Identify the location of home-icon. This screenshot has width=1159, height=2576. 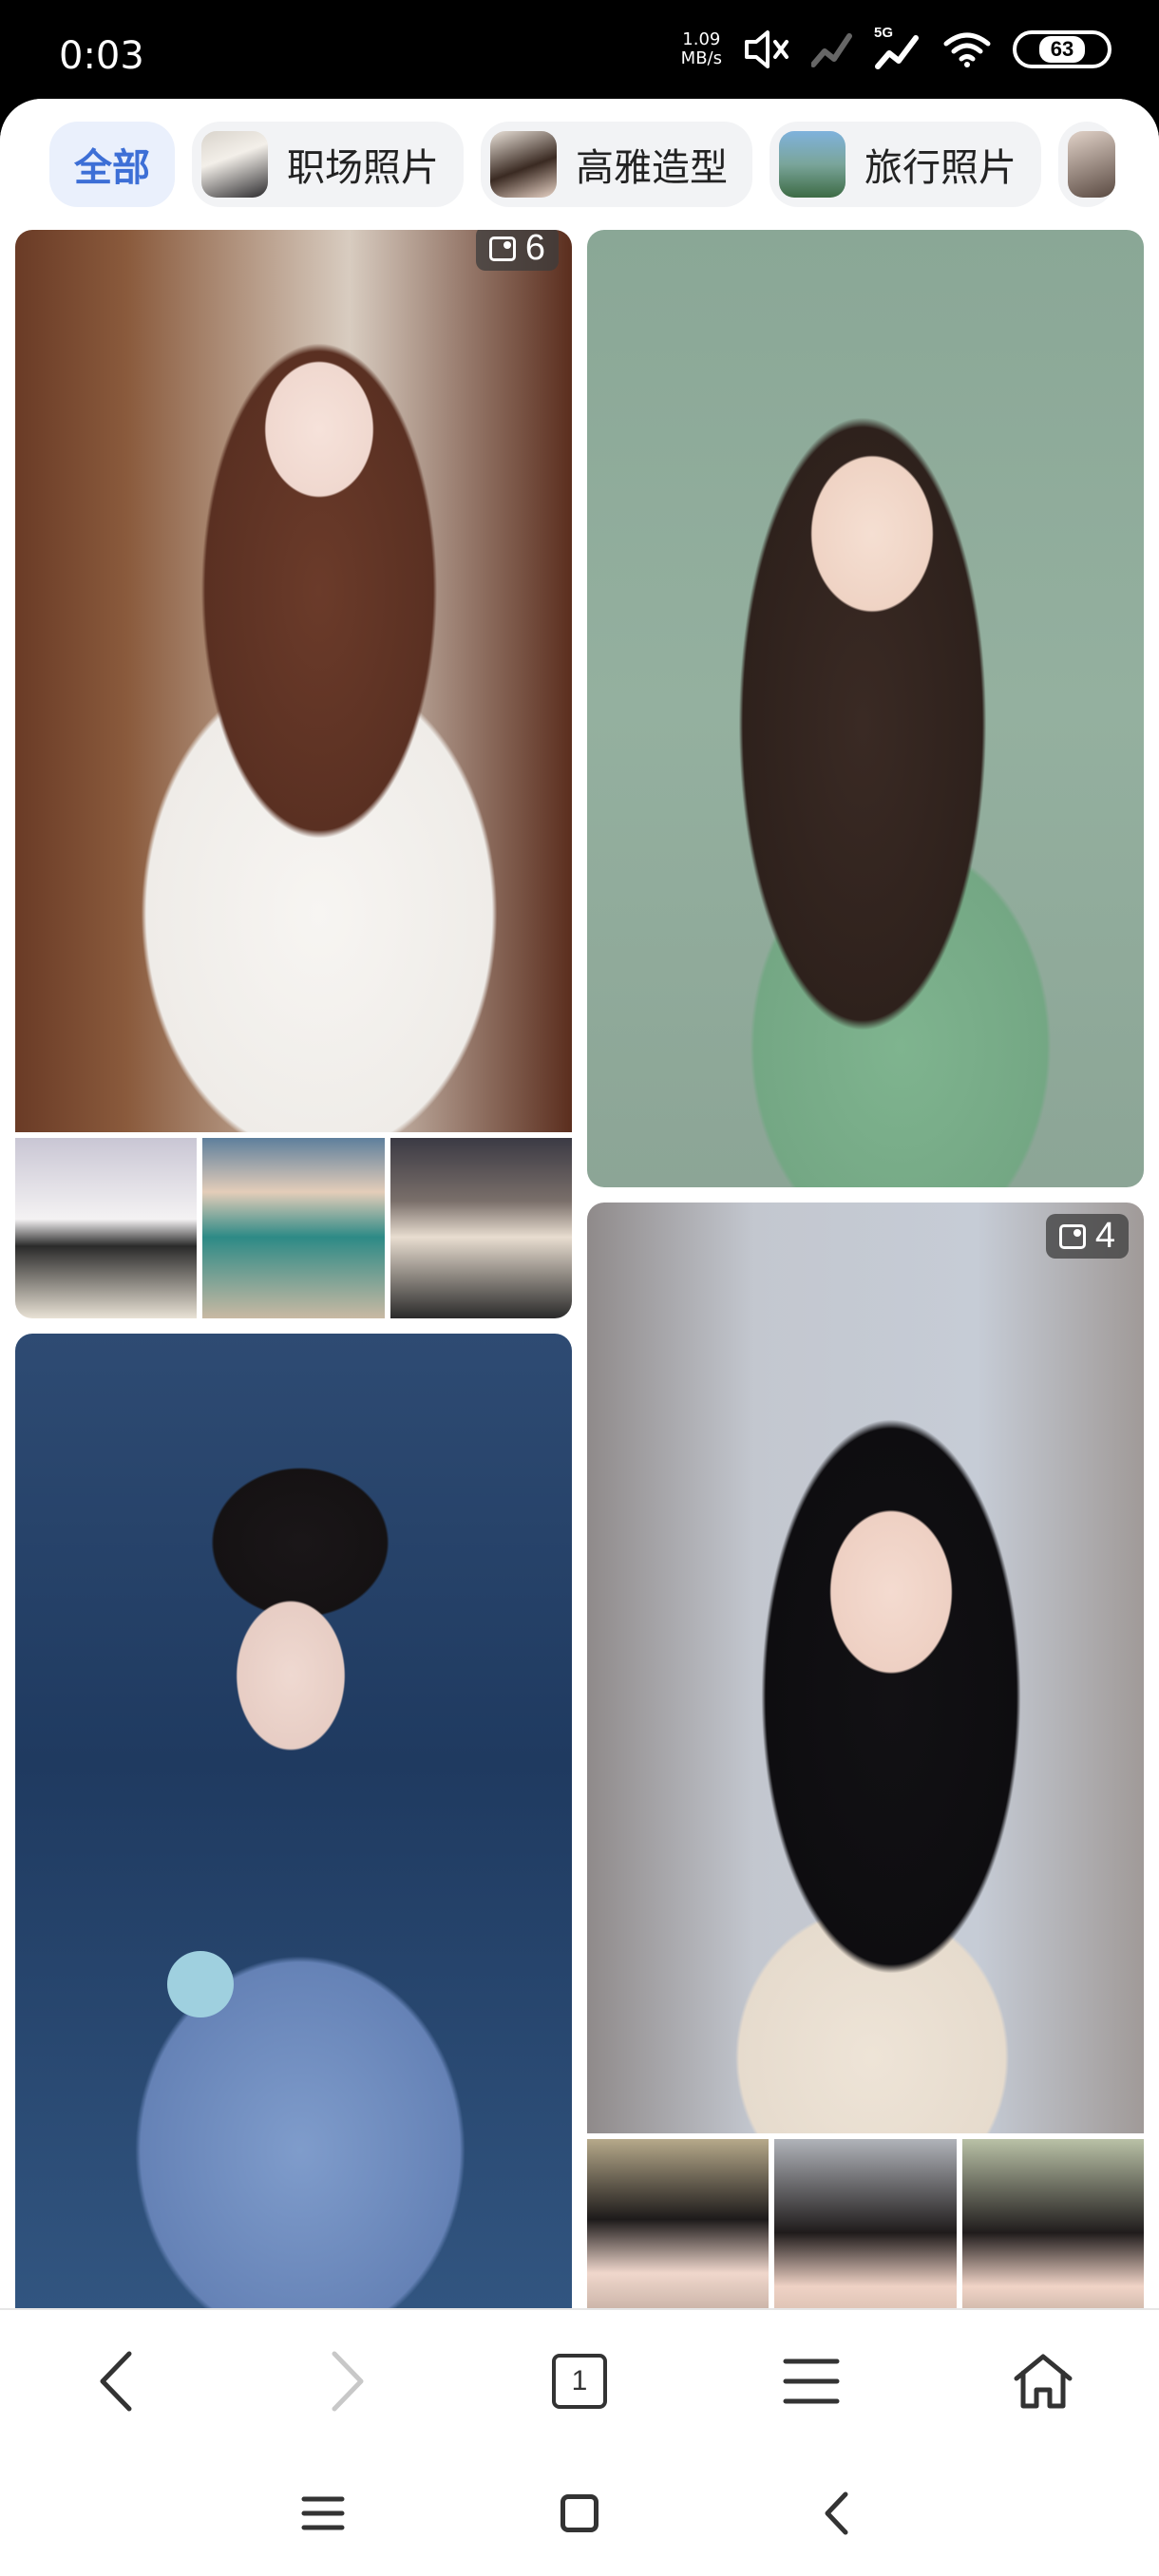
(1043, 2381).